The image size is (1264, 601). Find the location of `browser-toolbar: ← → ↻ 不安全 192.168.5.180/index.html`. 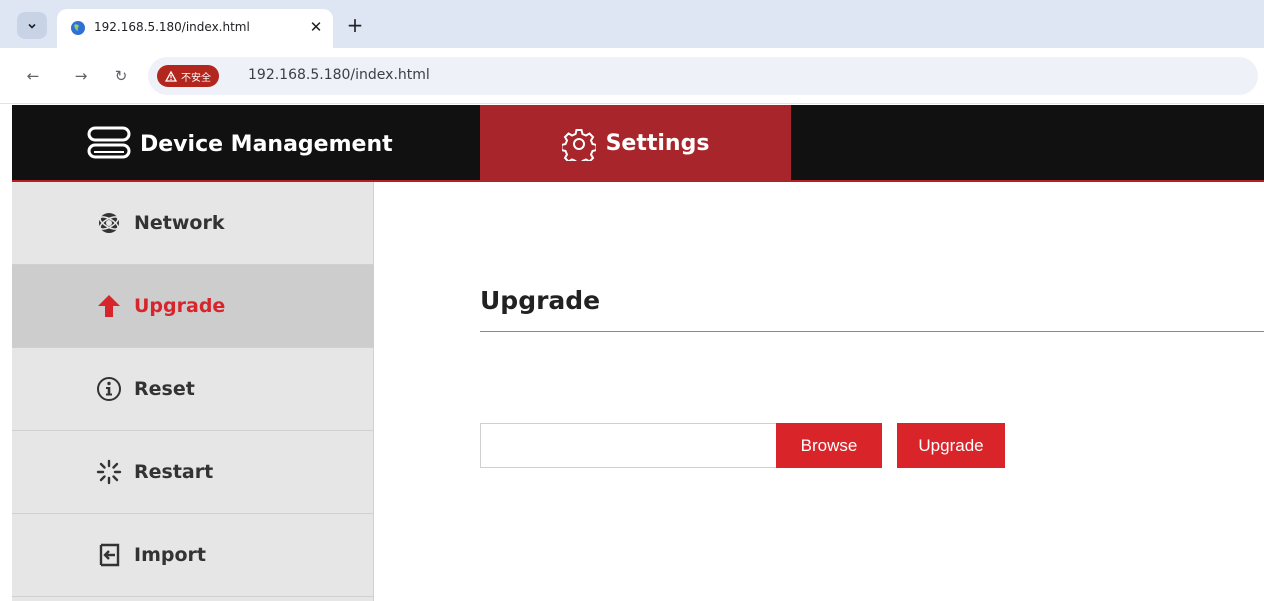

browser-toolbar: ← → ↻ 不安全 192.168.5.180/index.html is located at coordinates (632, 76).